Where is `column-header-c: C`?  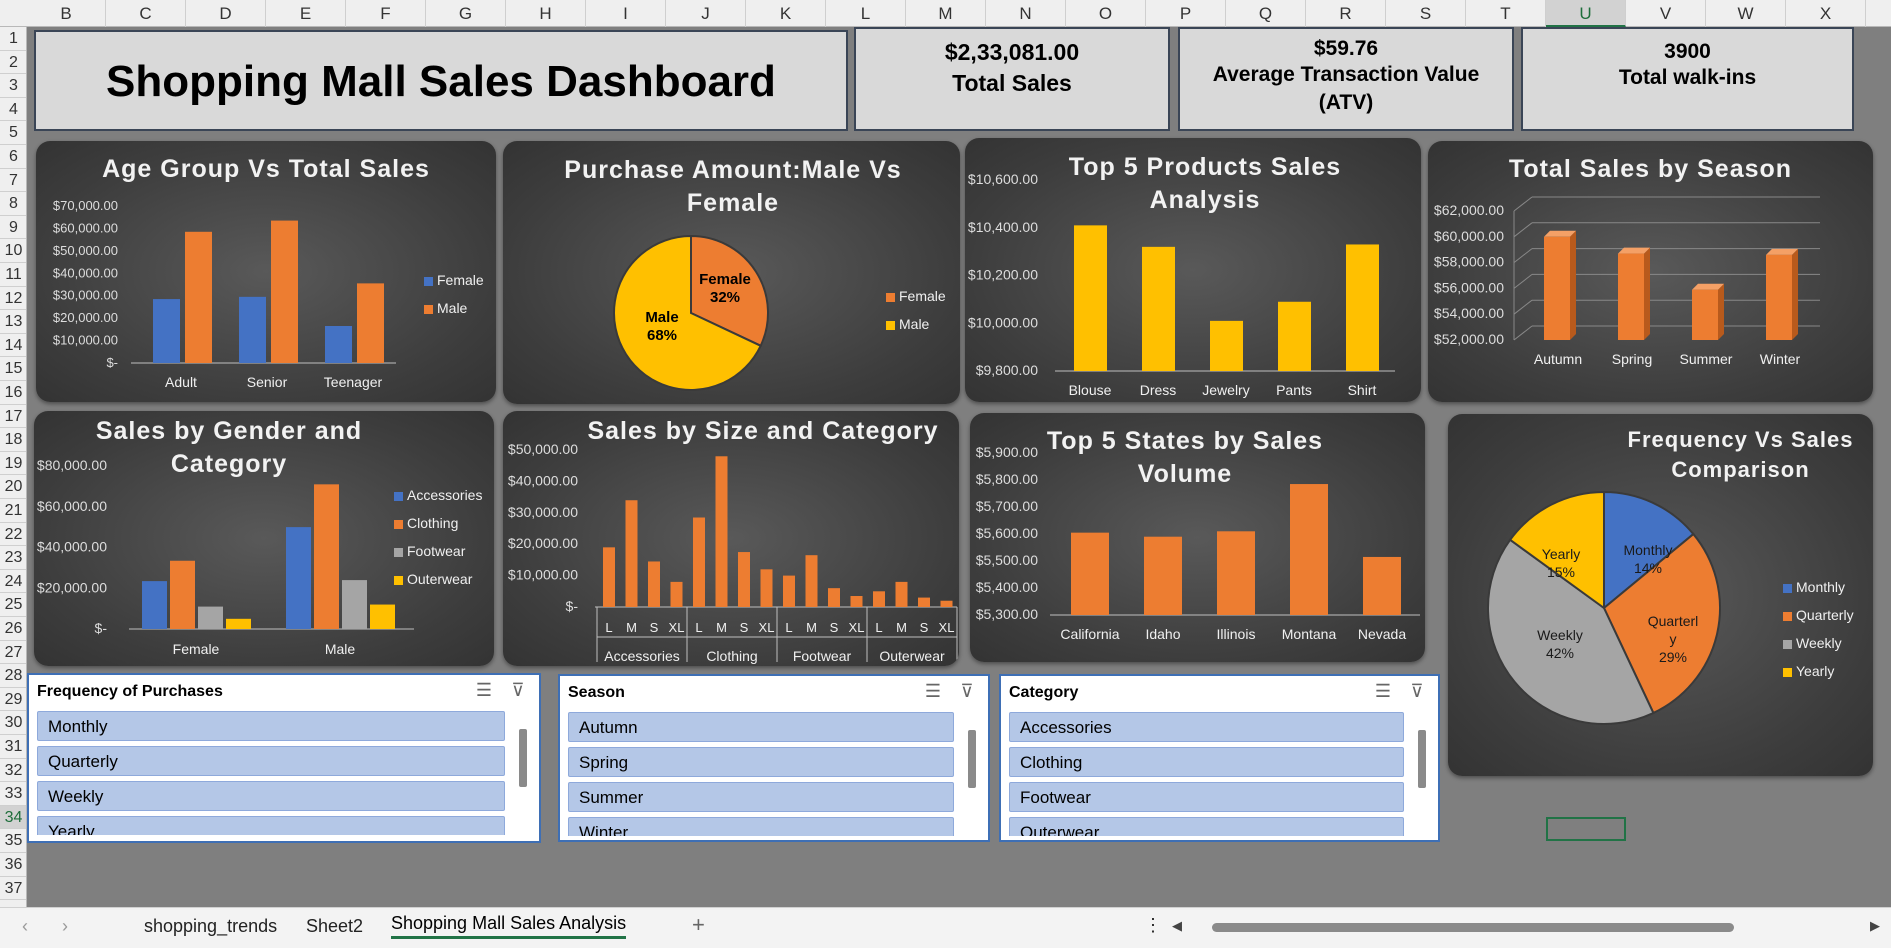 column-header-c: C is located at coordinates (146, 13).